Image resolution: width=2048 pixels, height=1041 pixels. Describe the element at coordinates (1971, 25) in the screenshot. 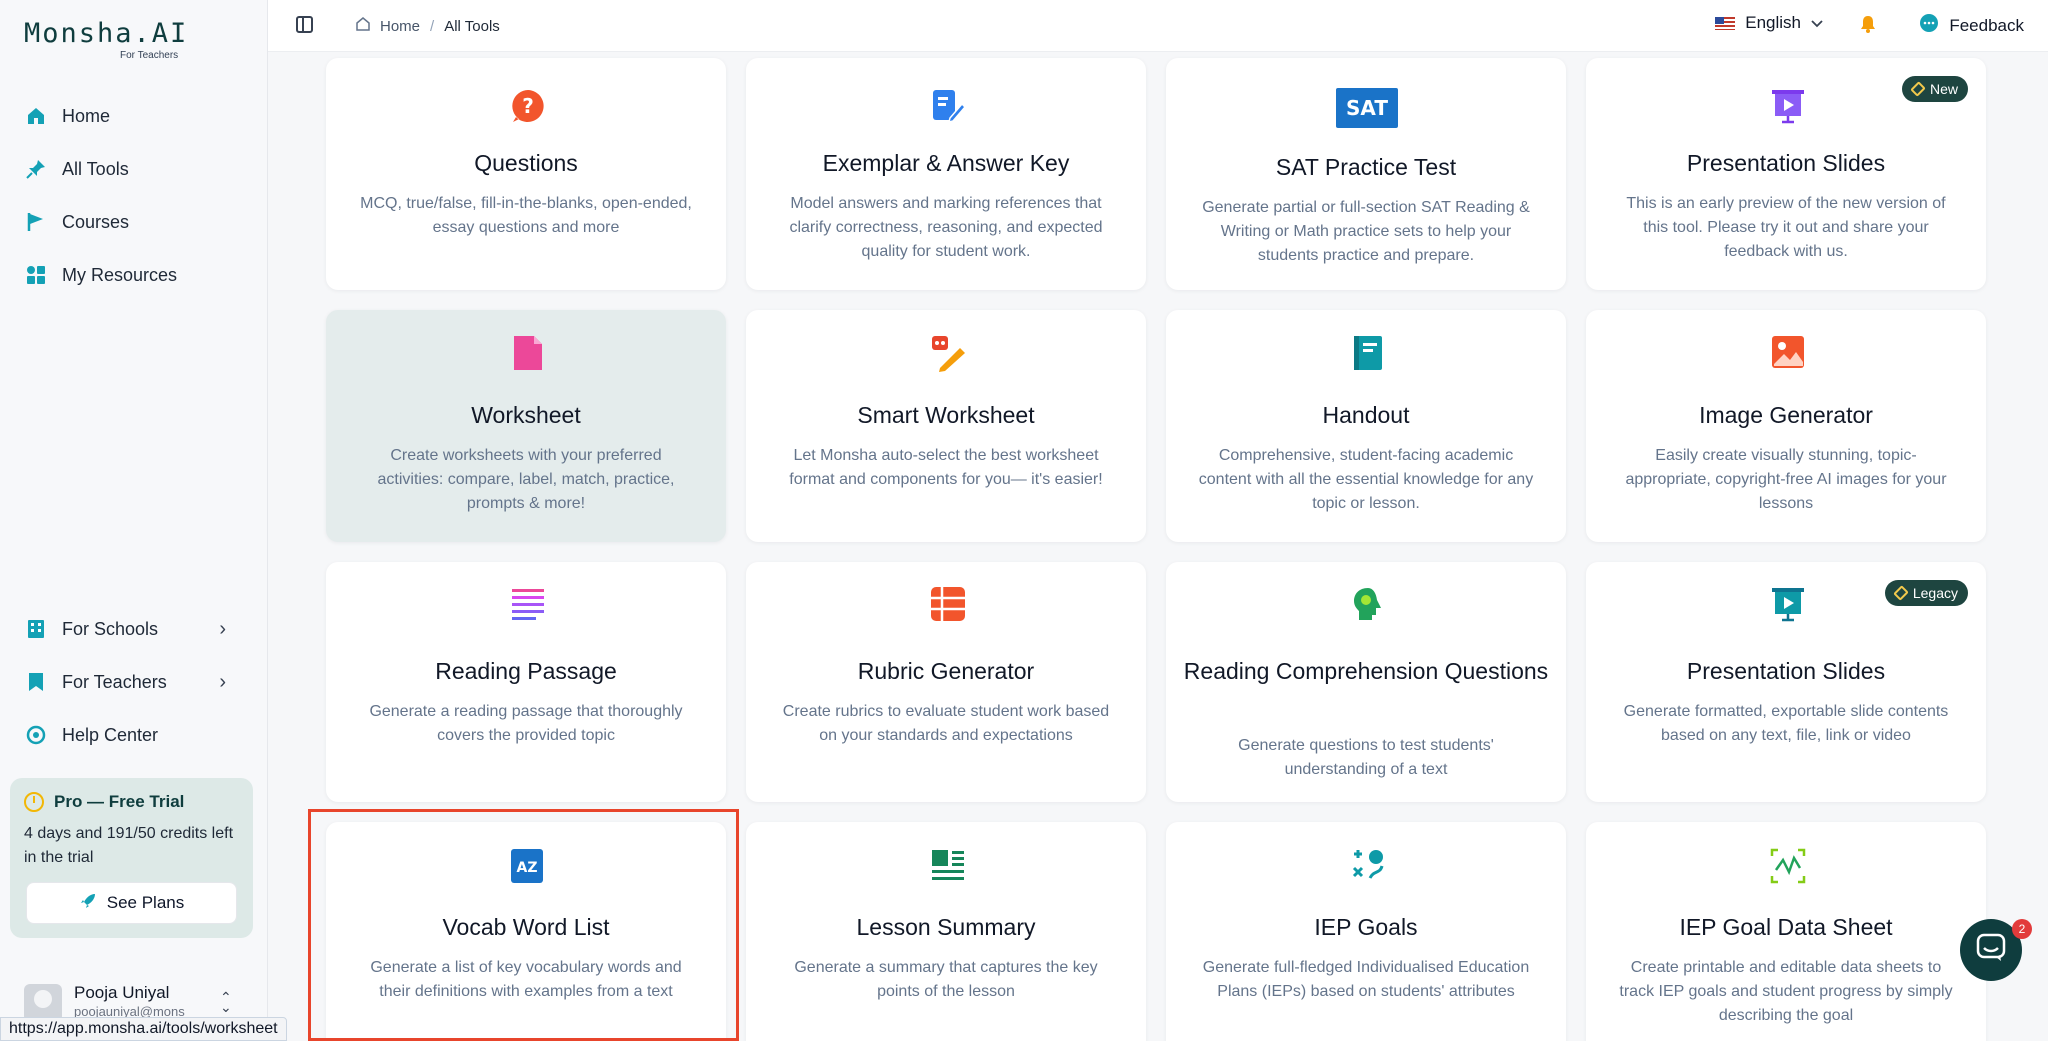

I see `feedback-button: Feedback` at that location.